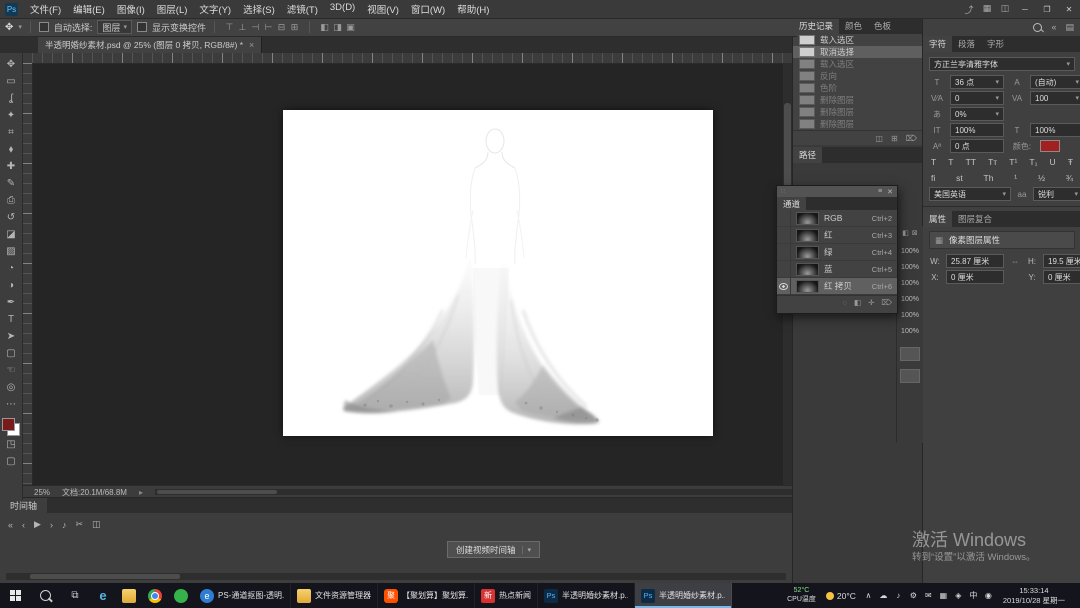 The height and width of the screenshot is (608, 1080). I want to click on history-entry: 反向, so click(858, 76).